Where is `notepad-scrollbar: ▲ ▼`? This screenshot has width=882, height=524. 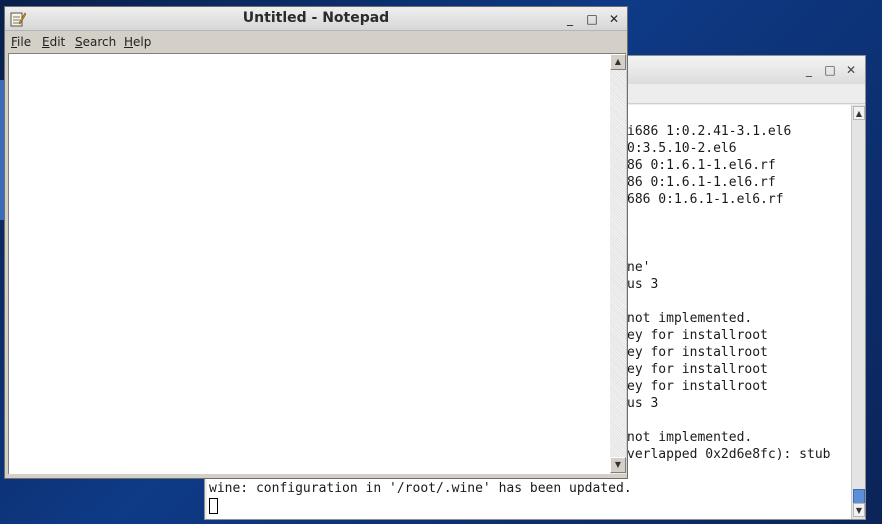 notepad-scrollbar: ▲ ▼ is located at coordinates (618, 263).